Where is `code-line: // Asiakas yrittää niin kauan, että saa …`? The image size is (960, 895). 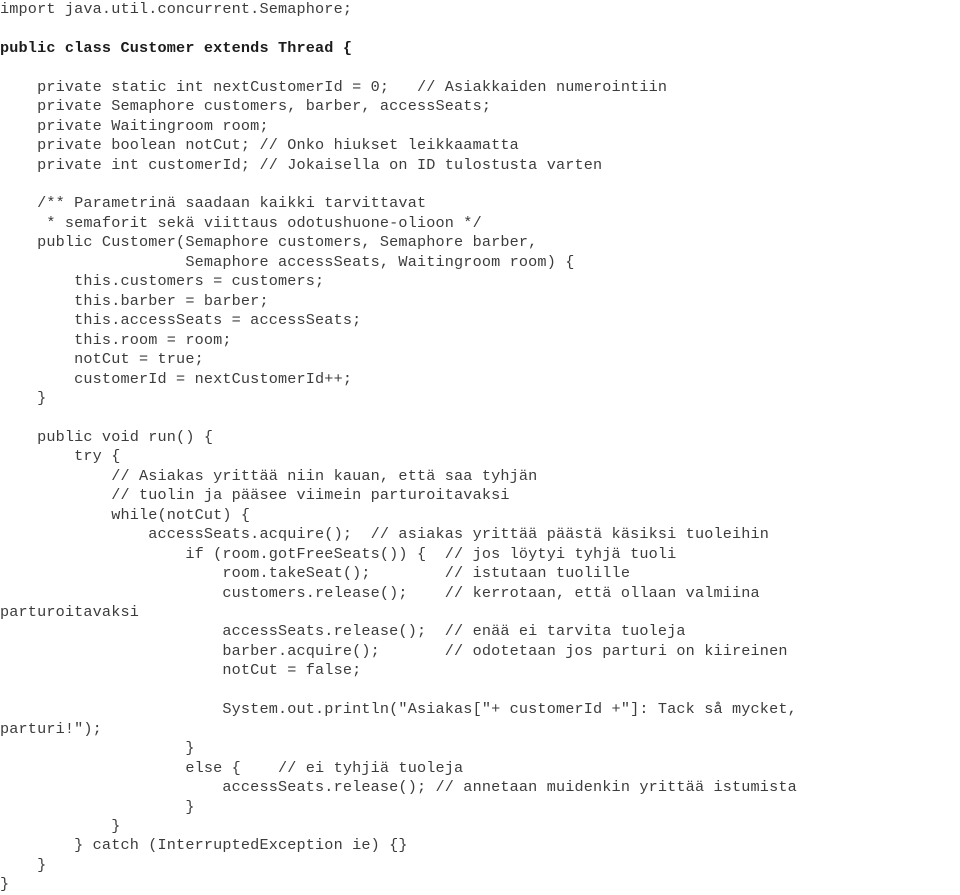 code-line: // Asiakas yrittää niin kauan, että saa … is located at coordinates (269, 475).